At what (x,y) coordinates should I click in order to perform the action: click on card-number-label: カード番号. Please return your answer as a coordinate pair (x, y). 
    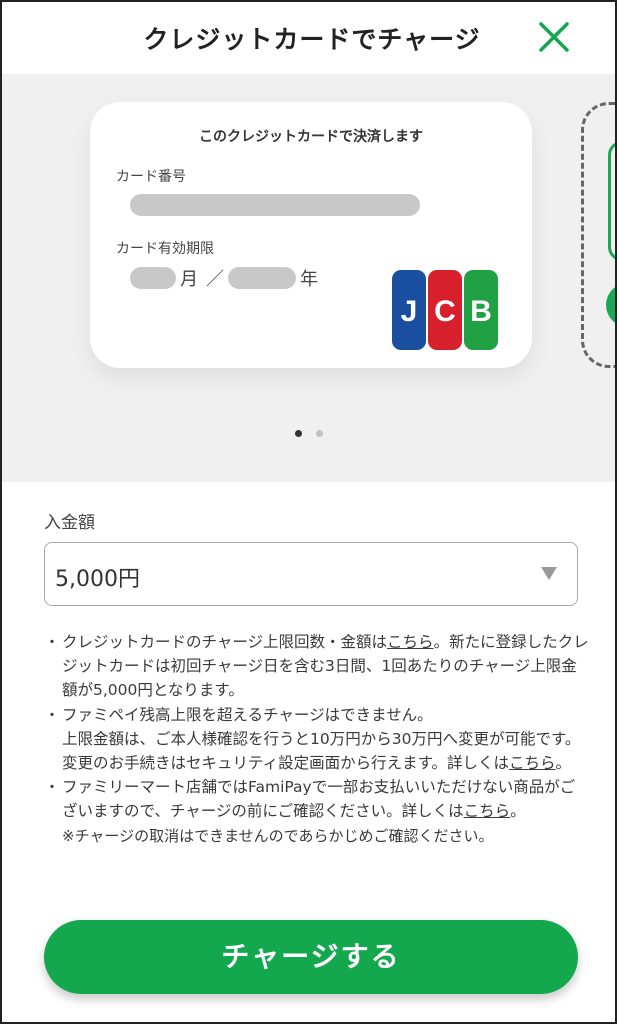
    Looking at the image, I should click on (151, 177).